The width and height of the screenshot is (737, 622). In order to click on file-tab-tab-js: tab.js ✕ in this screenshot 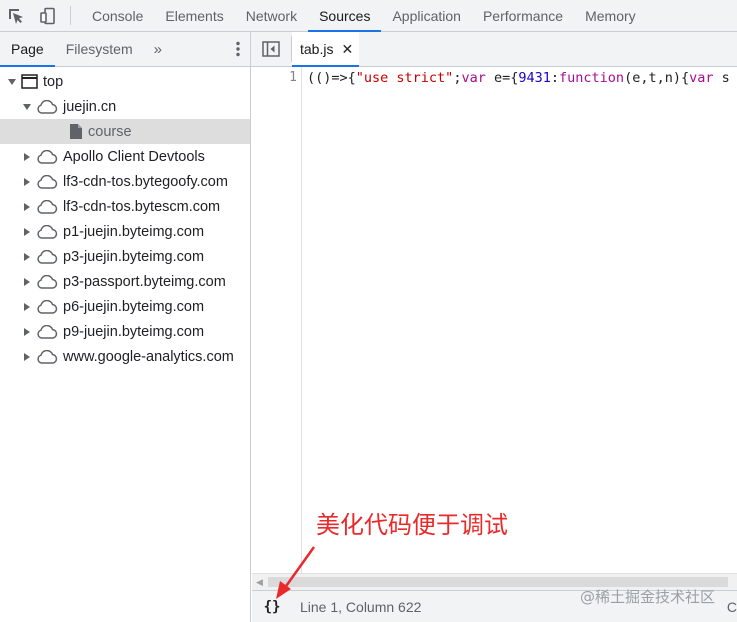, I will do `click(326, 49)`.